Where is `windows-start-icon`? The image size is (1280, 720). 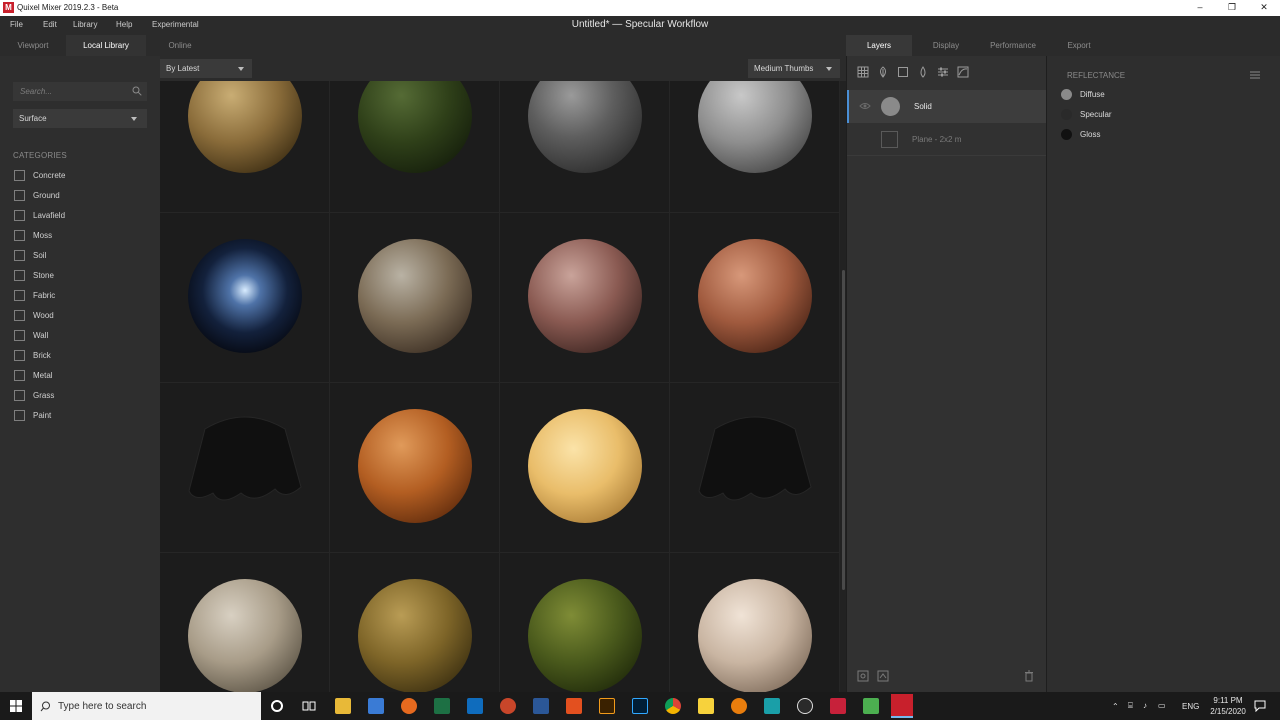 windows-start-icon is located at coordinates (16, 706).